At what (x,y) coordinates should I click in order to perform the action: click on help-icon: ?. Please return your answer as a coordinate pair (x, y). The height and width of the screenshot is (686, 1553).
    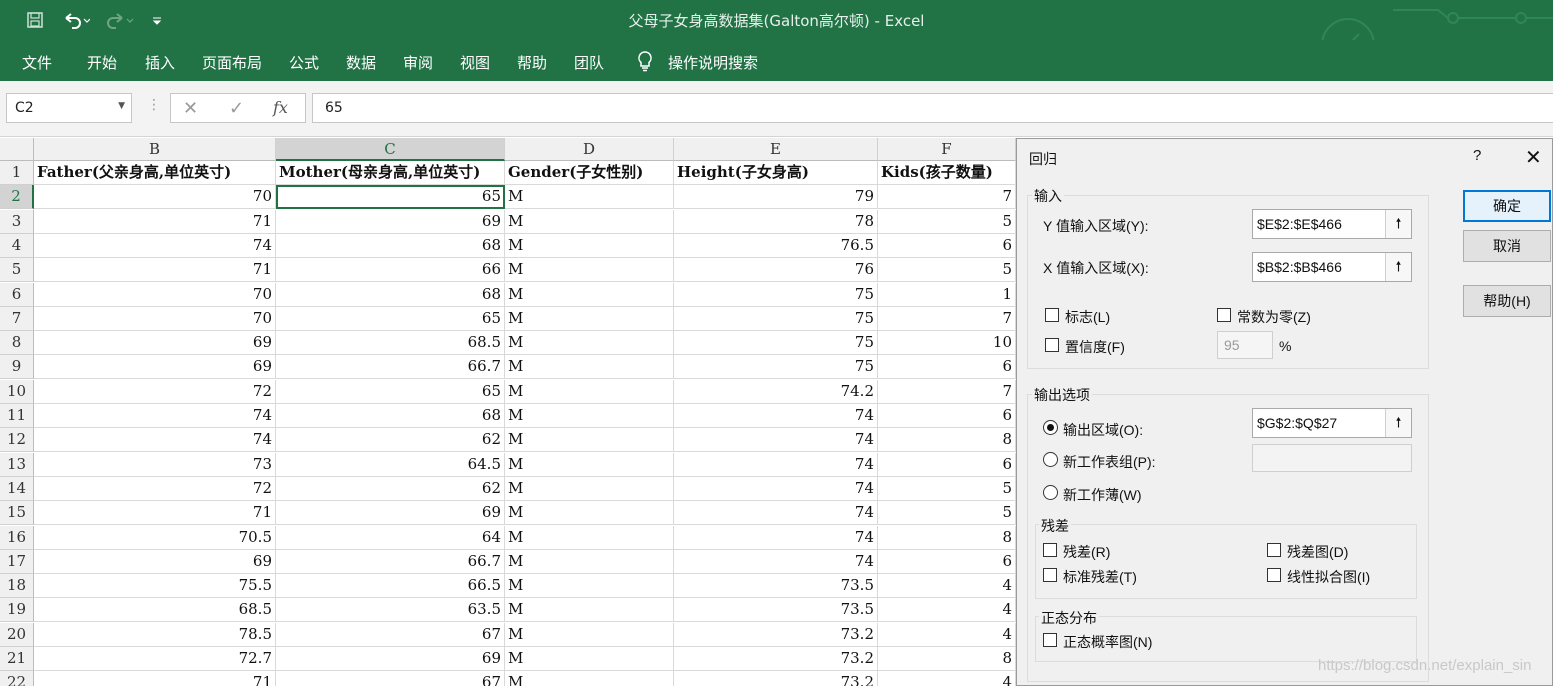
    Looking at the image, I should click on (1477, 155).